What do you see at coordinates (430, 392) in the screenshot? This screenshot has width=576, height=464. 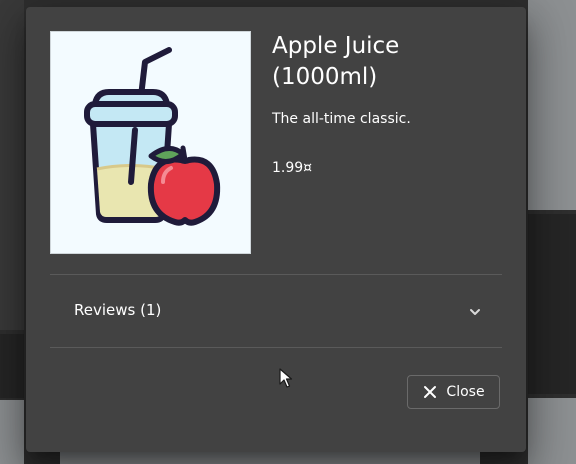 I see `close-icon` at bounding box center [430, 392].